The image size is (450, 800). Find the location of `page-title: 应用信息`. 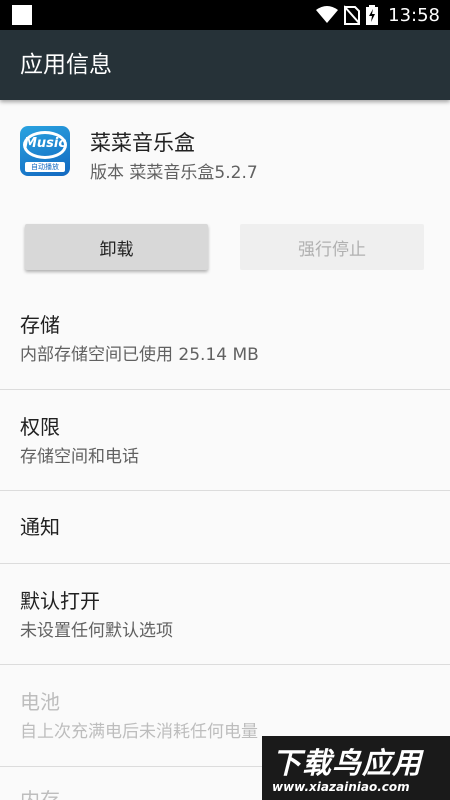

page-title: 应用信息 is located at coordinates (66, 65).